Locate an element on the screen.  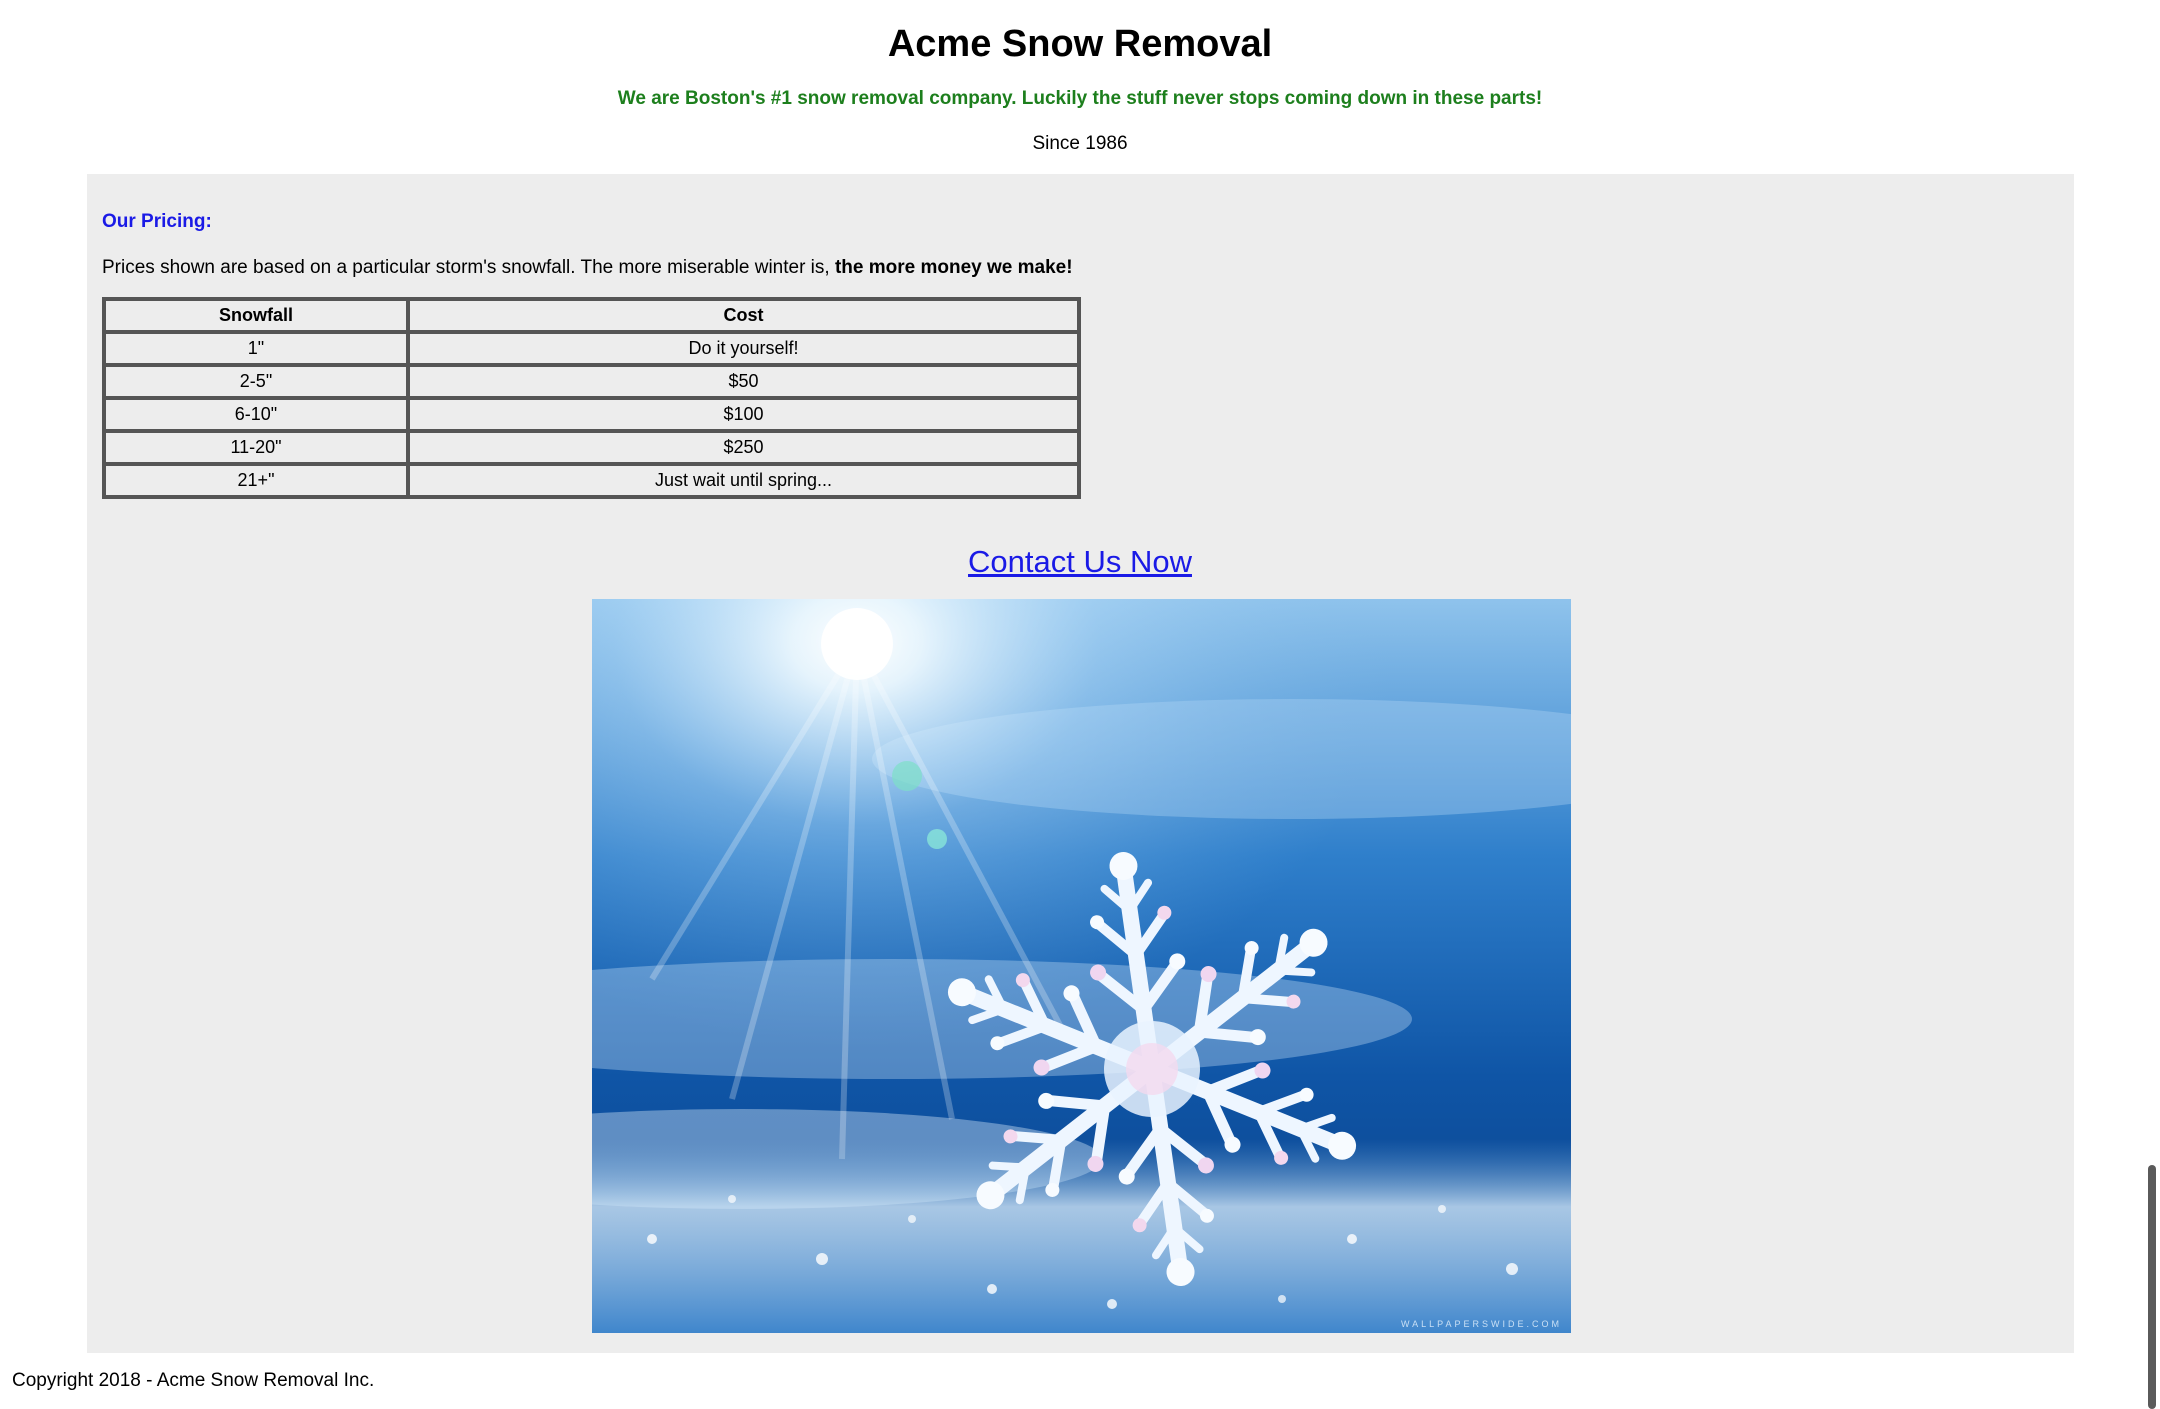
cost-cell: $50 is located at coordinates (743, 381).